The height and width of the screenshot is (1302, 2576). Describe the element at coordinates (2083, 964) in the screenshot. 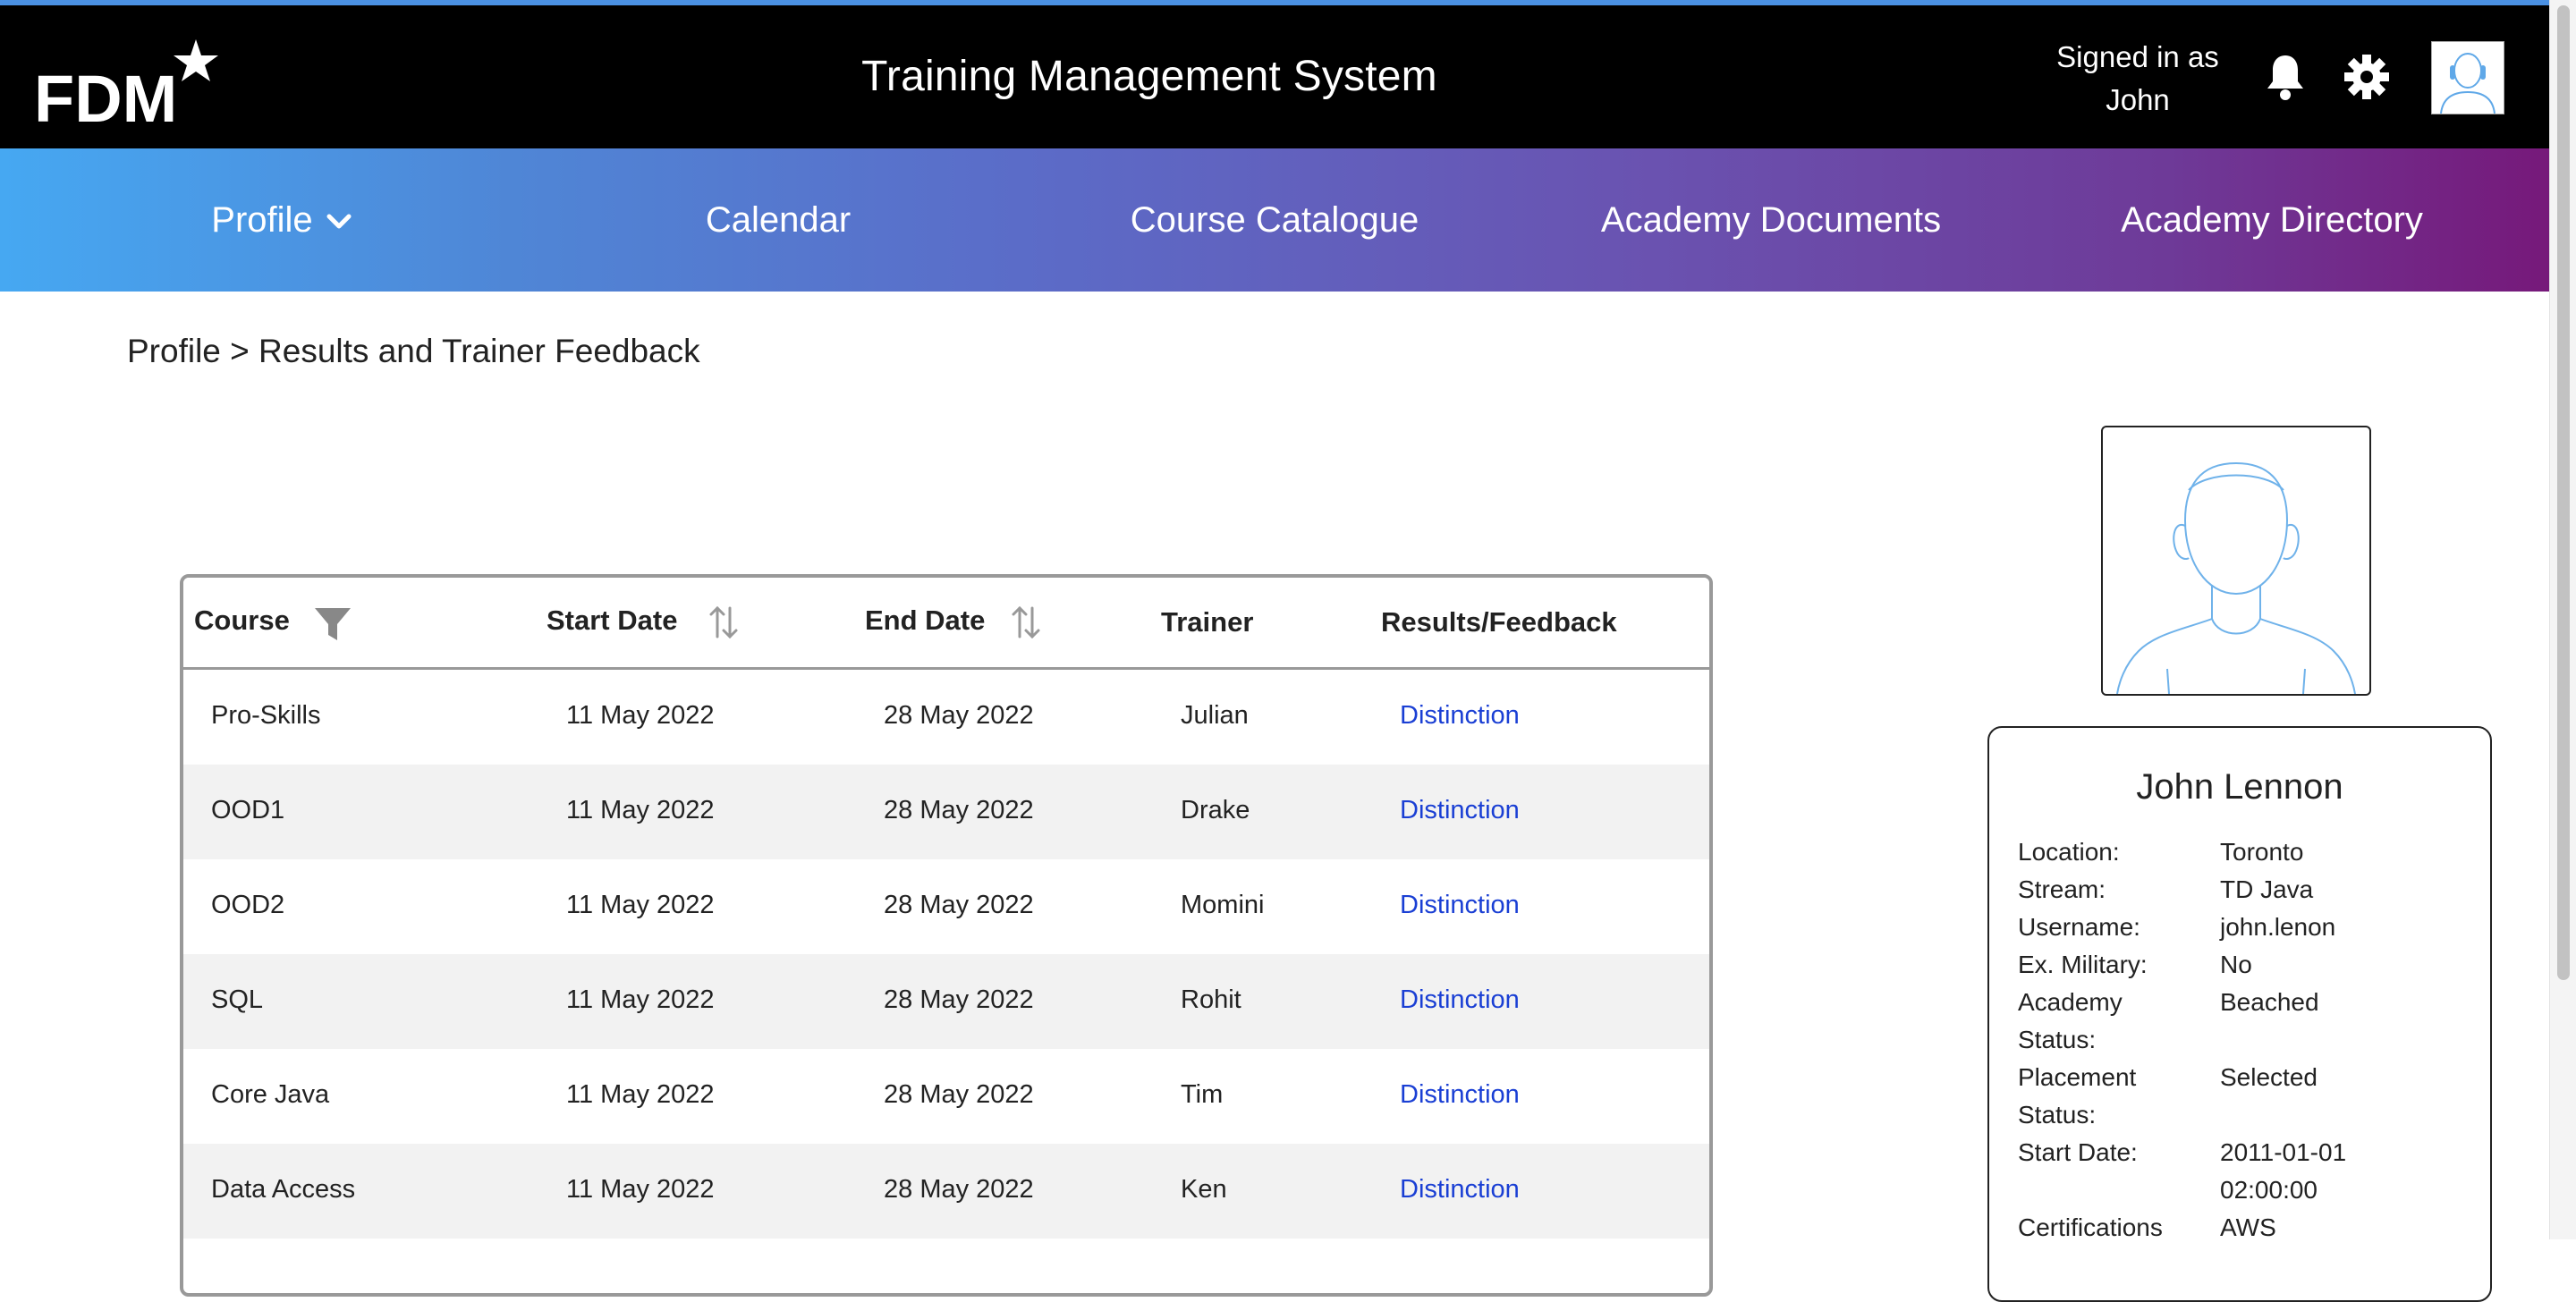

I see `military-label: Ex. Military:` at that location.